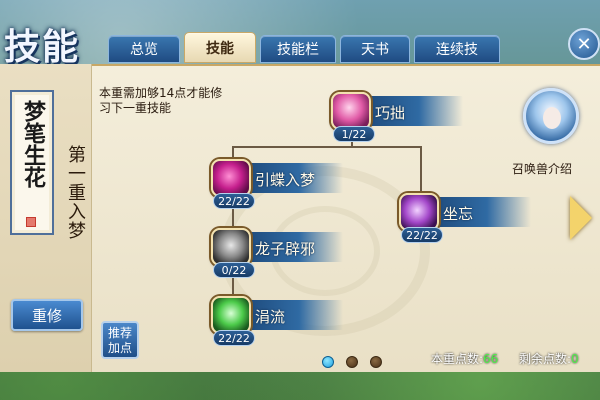  What do you see at coordinates (231, 247) in the screenshot?
I see `dragon-icon` at bounding box center [231, 247].